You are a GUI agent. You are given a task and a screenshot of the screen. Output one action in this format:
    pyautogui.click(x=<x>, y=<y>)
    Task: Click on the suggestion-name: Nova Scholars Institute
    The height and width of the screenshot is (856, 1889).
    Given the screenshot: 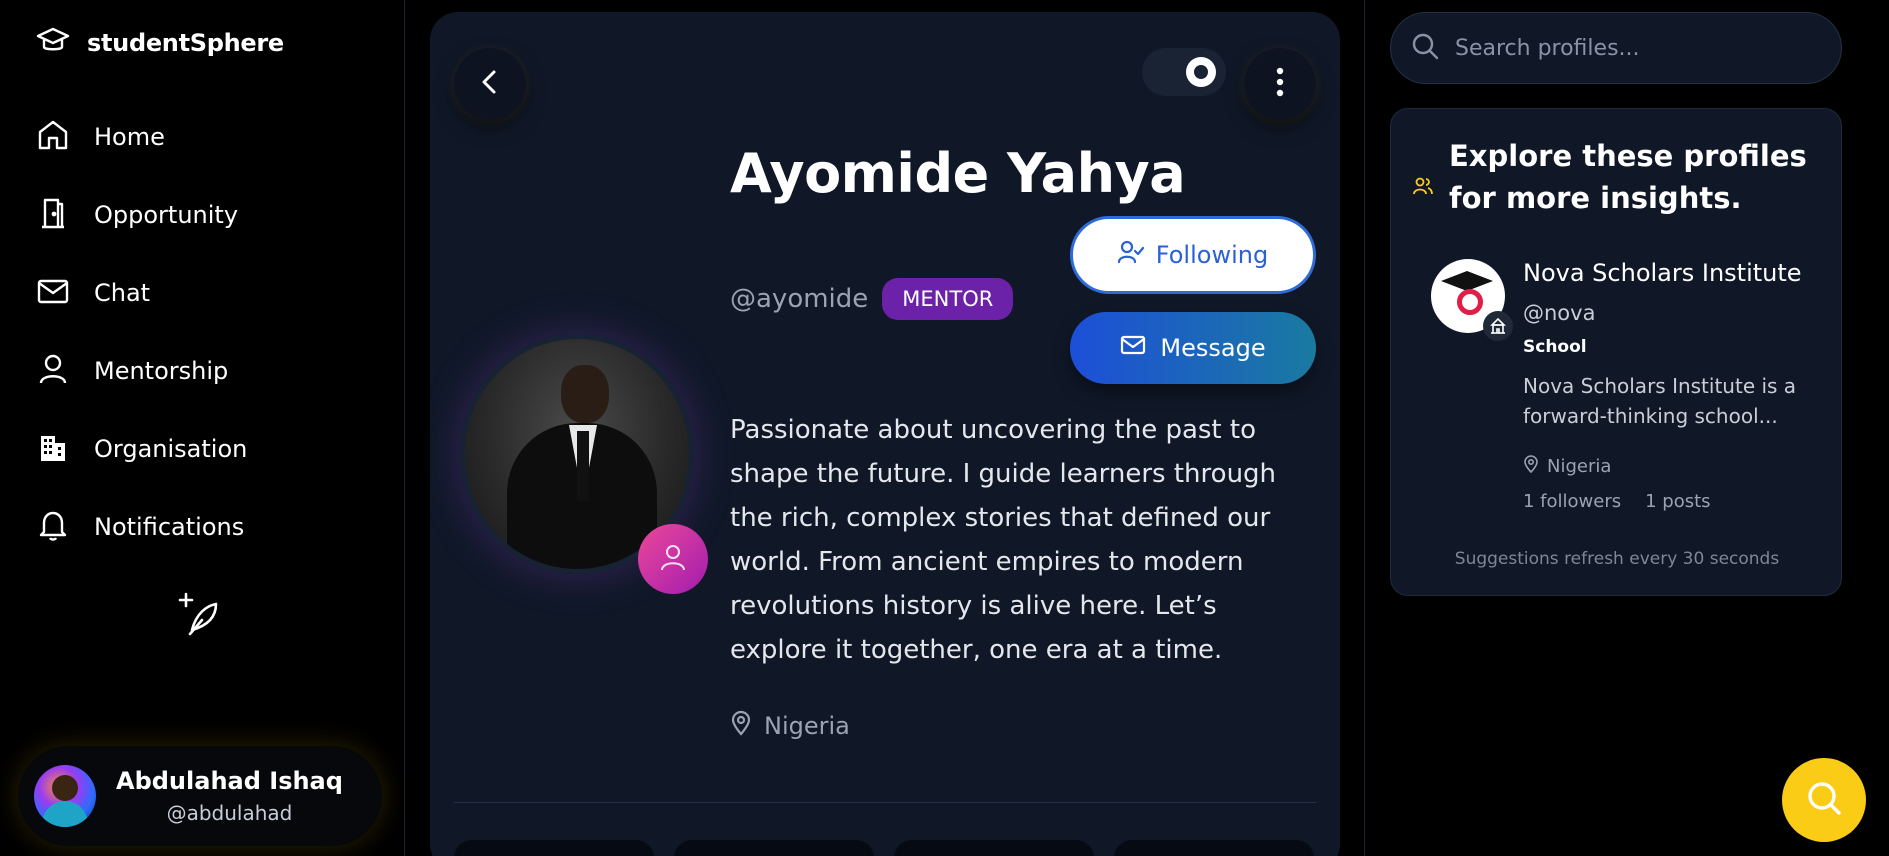 What is the action you would take?
    pyautogui.click(x=1662, y=273)
    